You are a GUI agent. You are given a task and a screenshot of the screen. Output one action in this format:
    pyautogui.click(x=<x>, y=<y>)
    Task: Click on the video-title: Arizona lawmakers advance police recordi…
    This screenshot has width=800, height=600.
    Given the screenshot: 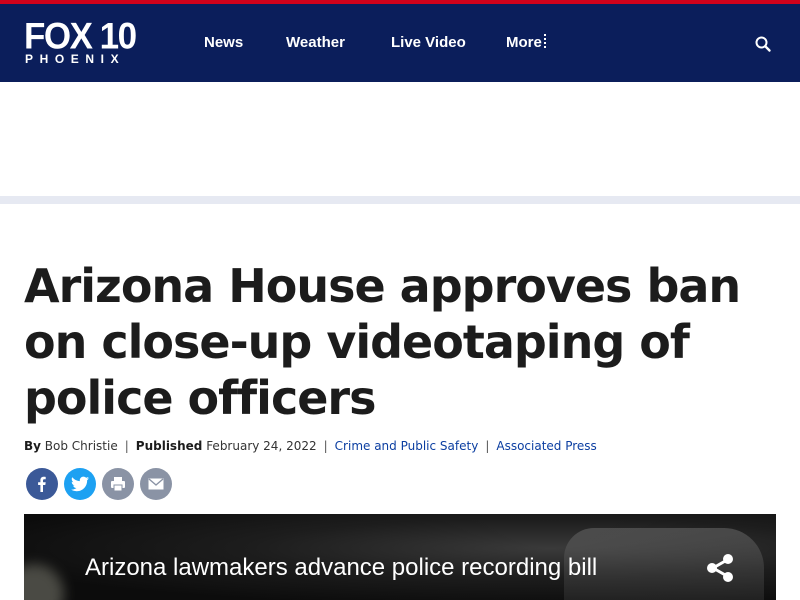 What is the action you would take?
    pyautogui.click(x=341, y=567)
    